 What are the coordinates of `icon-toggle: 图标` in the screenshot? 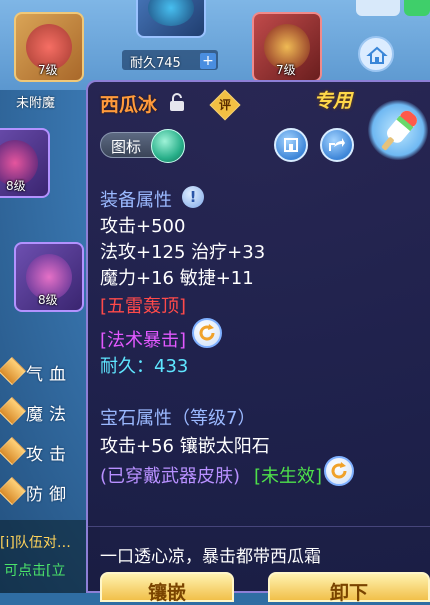 It's located at (142, 146).